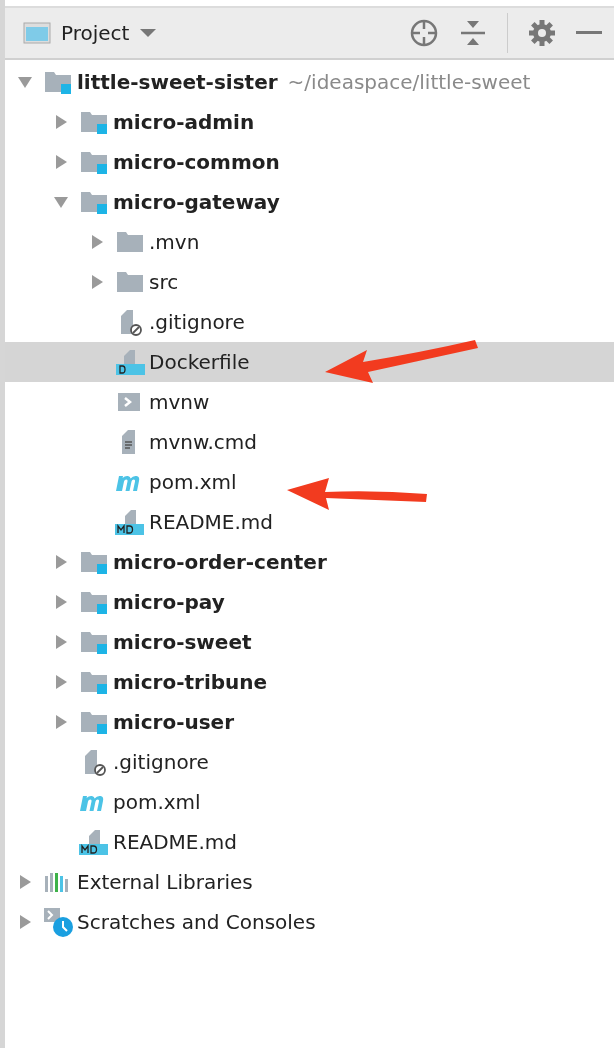  What do you see at coordinates (309, 442) in the screenshot?
I see `tree-row: mvnw.cmd` at bounding box center [309, 442].